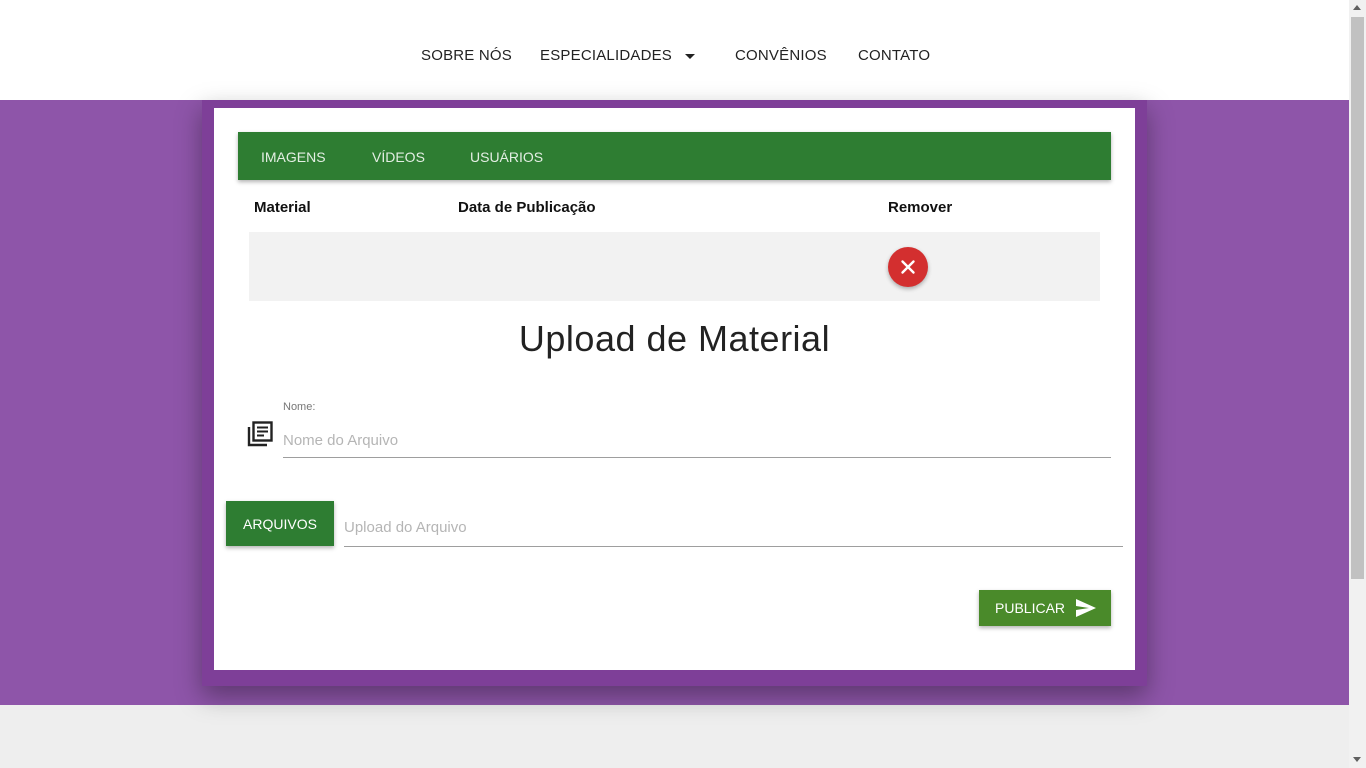 This screenshot has width=1366, height=768. I want to click on column-header-material: Material, so click(282, 207).